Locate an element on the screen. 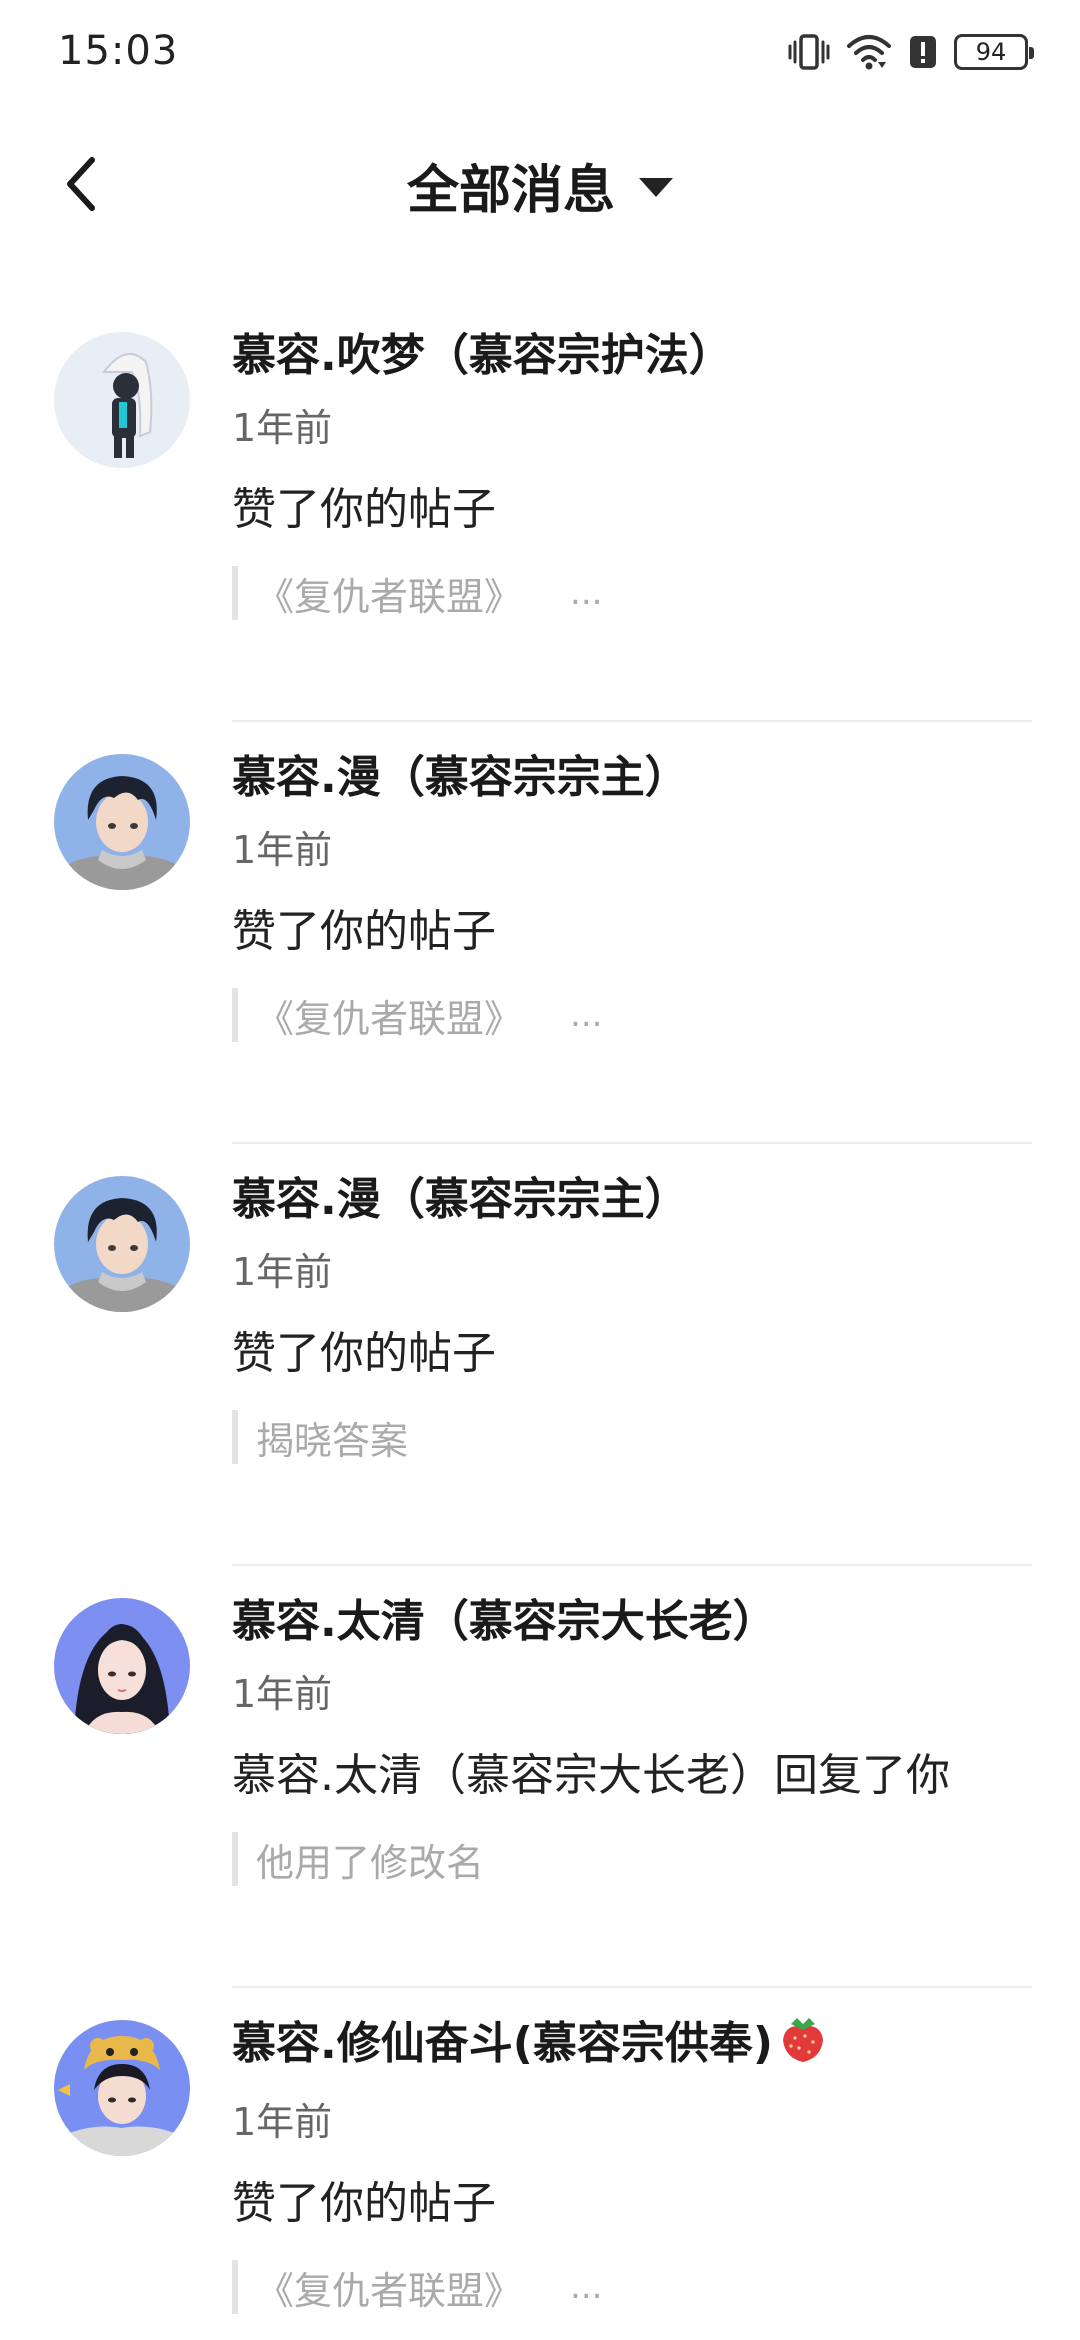  battery-icon: 94 is located at coordinates (994, 52).